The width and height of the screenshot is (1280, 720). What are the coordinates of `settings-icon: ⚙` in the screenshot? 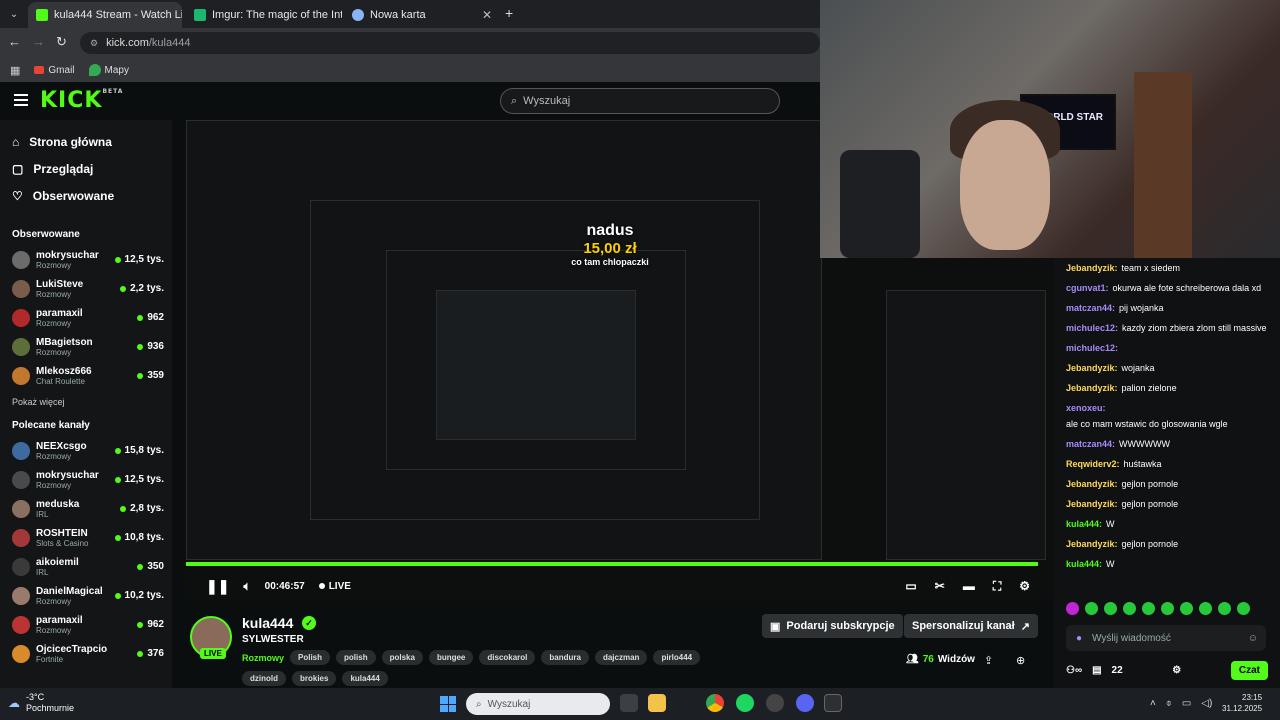 It's located at (1024, 586).